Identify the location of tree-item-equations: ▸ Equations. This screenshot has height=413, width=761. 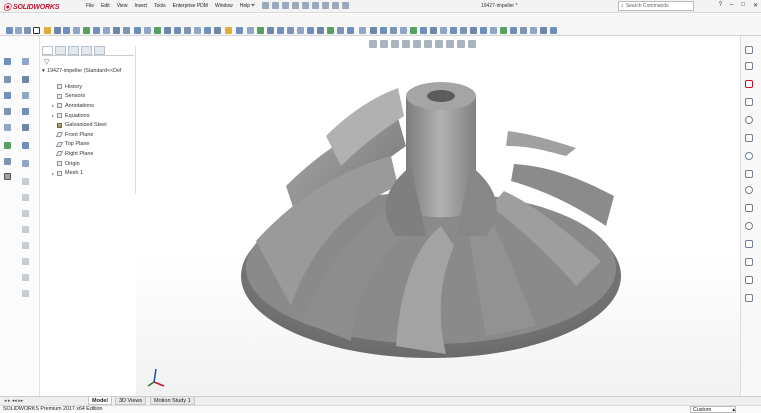
(79, 116).